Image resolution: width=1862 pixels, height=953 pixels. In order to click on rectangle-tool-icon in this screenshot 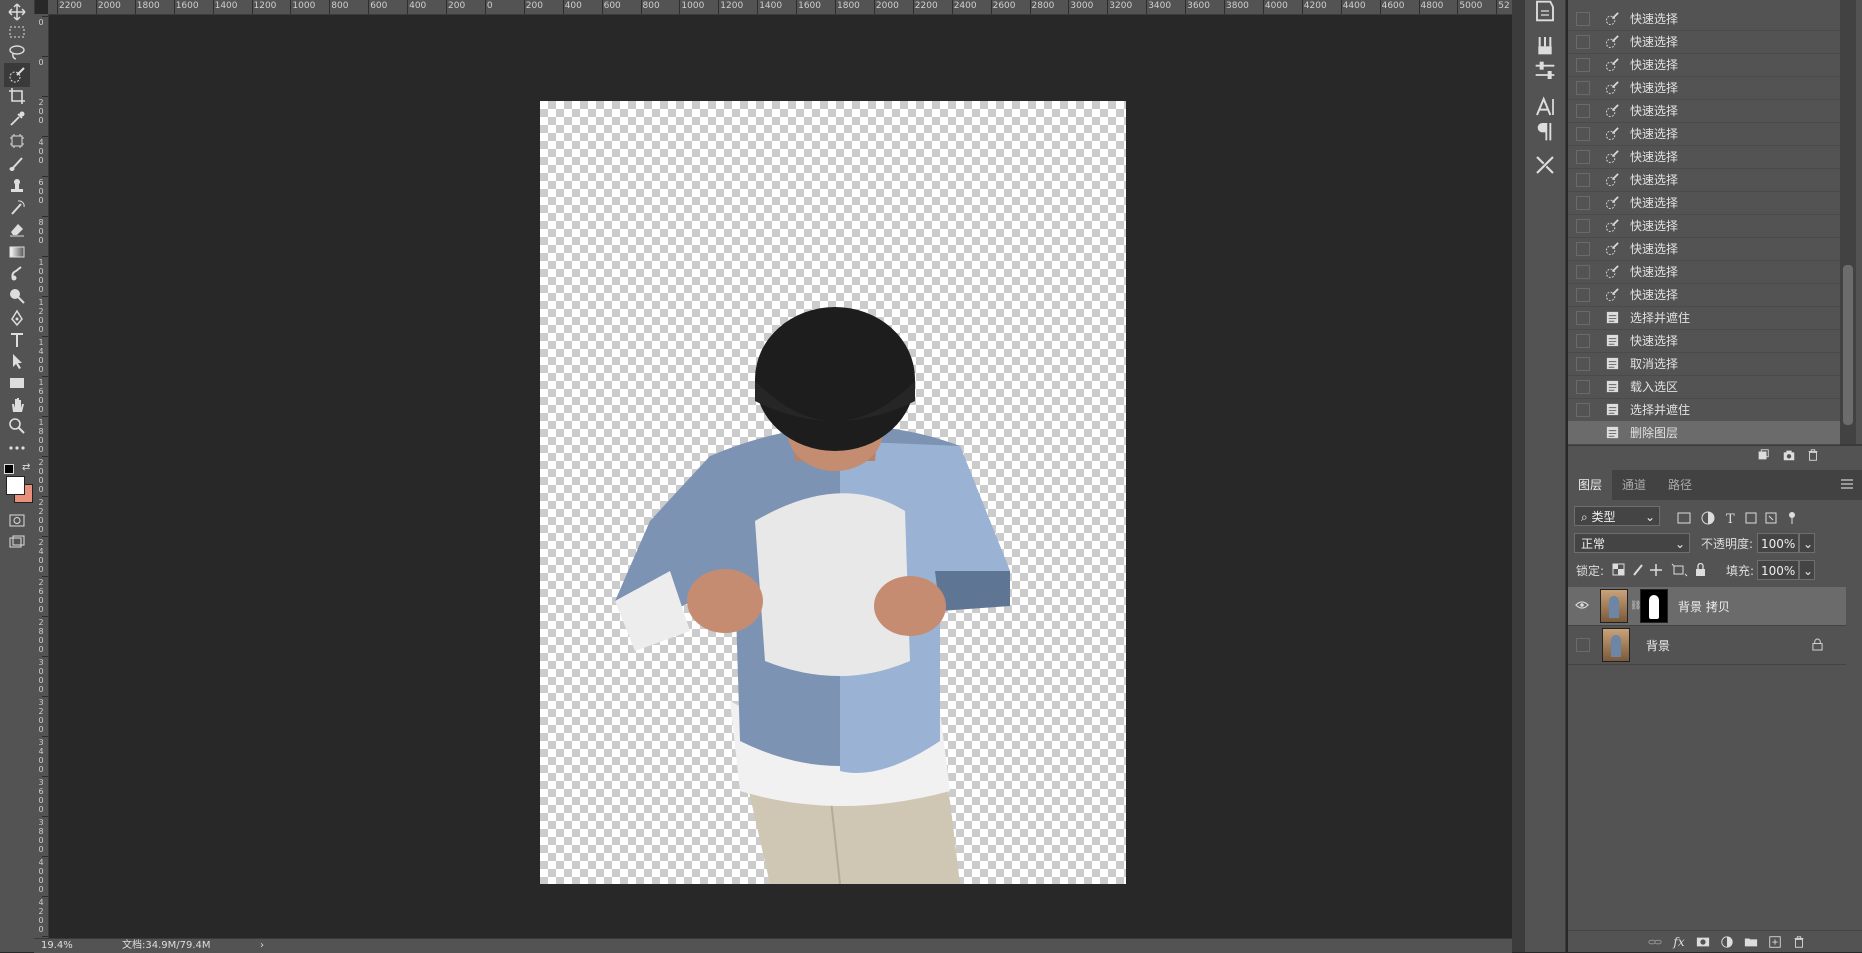, I will do `click(17, 383)`.